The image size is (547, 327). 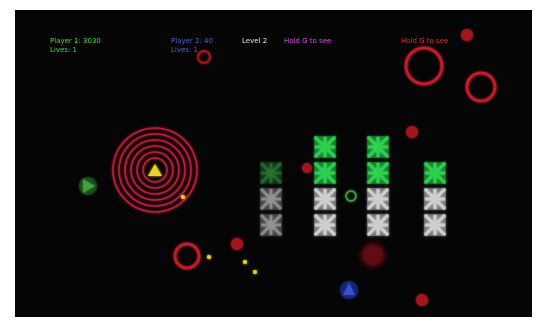 I want to click on player1-hud: Player 1: 3030 Lives: 1, so click(x=75, y=46).